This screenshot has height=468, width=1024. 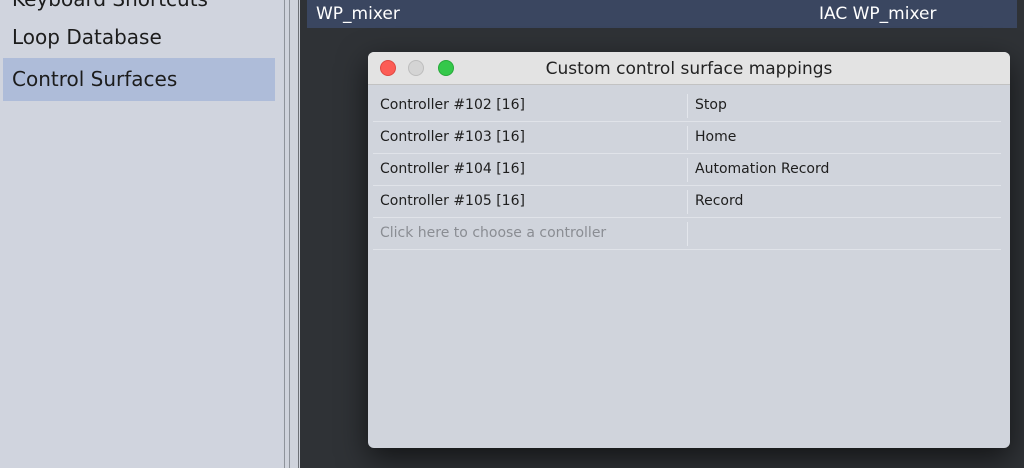 What do you see at coordinates (452, 201) in the screenshot?
I see `controller-cell: Controller #105 [16]` at bounding box center [452, 201].